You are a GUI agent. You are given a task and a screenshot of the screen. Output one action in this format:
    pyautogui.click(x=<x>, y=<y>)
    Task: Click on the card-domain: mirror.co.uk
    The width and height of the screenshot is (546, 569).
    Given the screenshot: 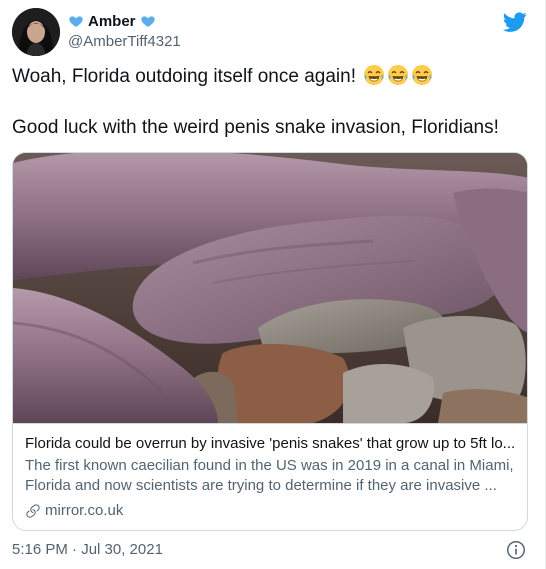 What is the action you would take?
    pyautogui.click(x=271, y=510)
    